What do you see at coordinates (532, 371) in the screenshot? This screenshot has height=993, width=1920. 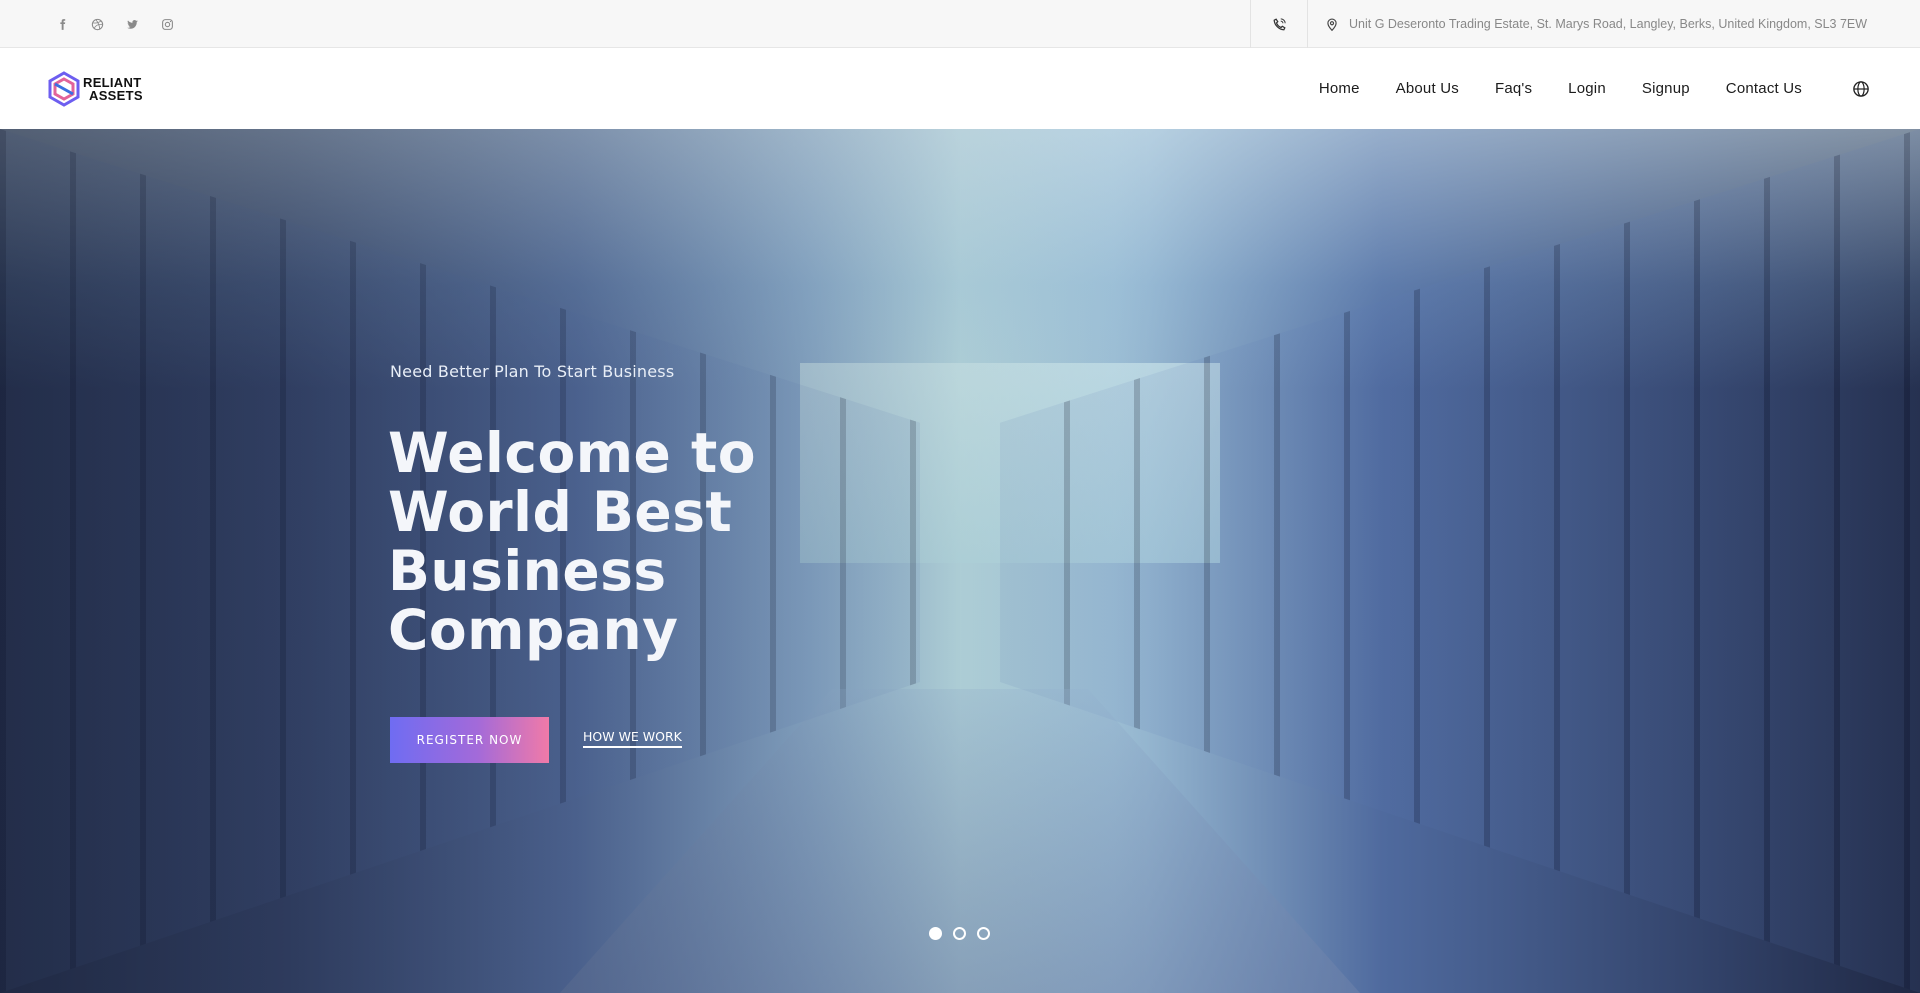 I see `hero-subtitle: Need Better Plan To Start Business` at bounding box center [532, 371].